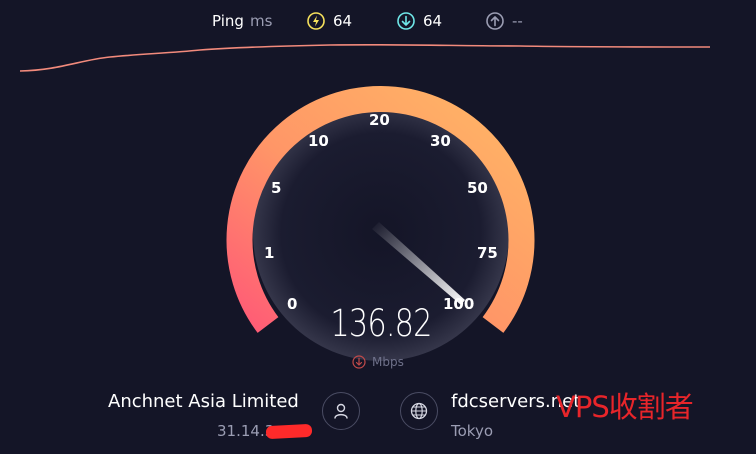  I want to click on gauge-tick-label: 100, so click(459, 304).